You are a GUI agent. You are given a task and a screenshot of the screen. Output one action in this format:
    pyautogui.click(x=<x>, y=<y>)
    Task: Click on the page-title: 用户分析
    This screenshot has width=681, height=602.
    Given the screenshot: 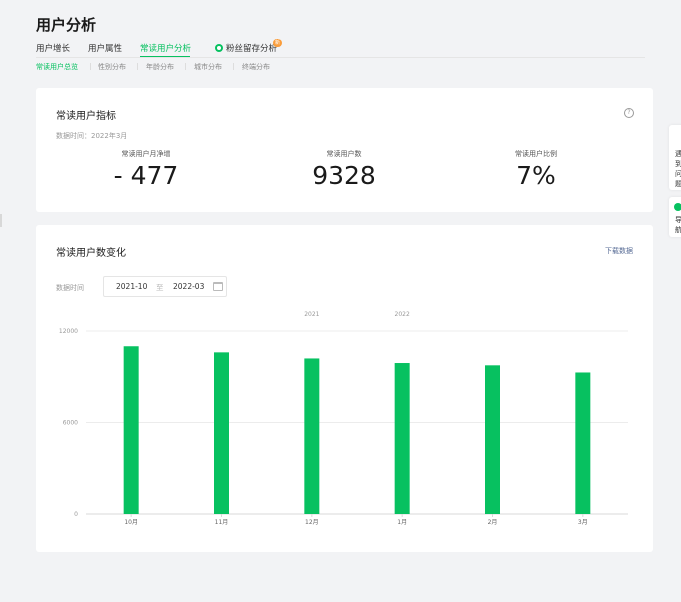 What is the action you would take?
    pyautogui.click(x=66, y=25)
    